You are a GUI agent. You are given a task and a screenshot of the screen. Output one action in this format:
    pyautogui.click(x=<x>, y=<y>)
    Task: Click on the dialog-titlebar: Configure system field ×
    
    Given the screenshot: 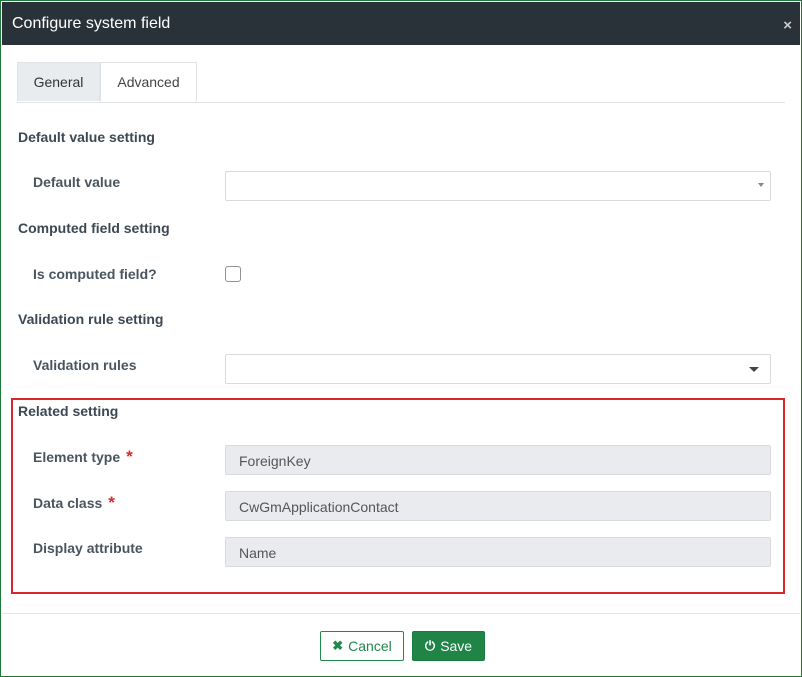 What is the action you would take?
    pyautogui.click(x=401, y=23)
    